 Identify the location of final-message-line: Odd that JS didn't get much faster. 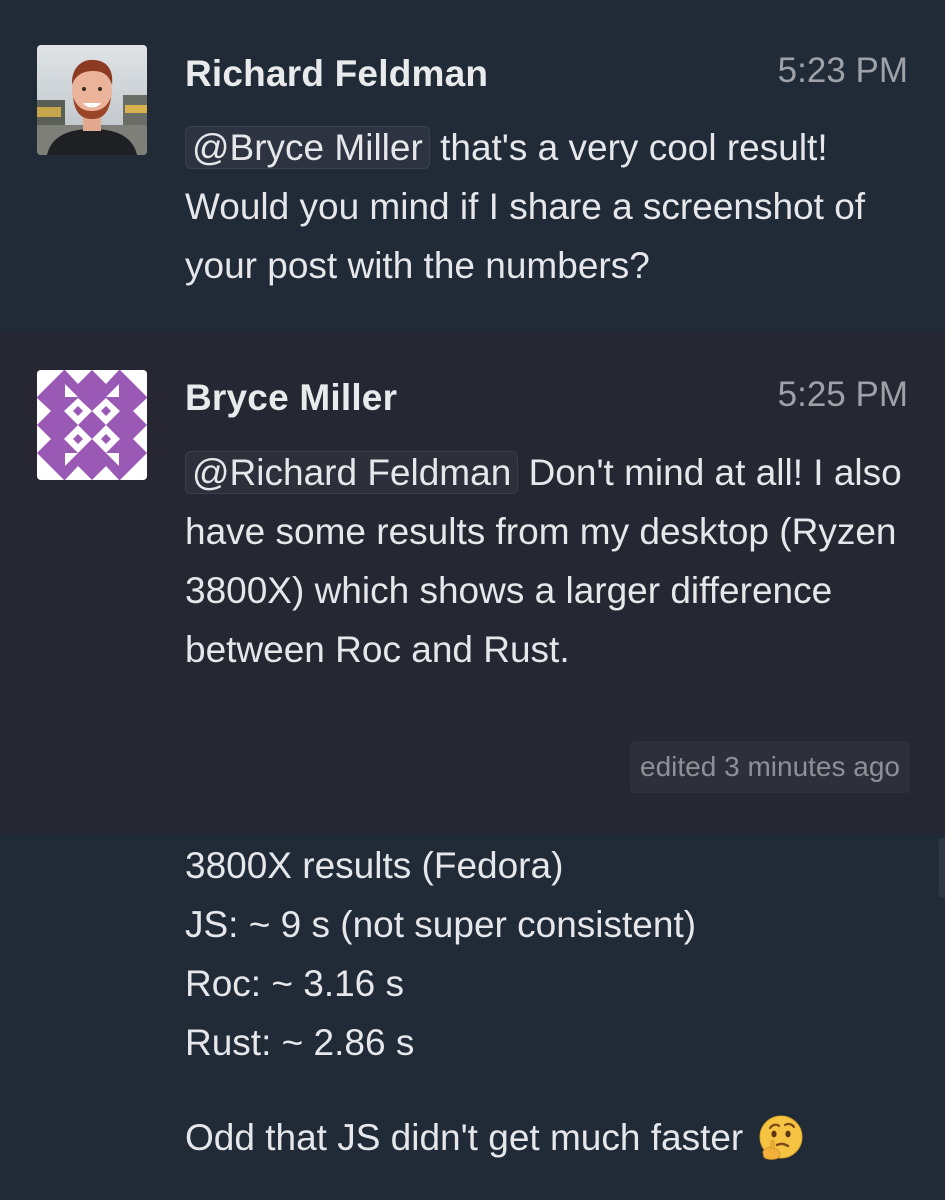
(495, 1137).